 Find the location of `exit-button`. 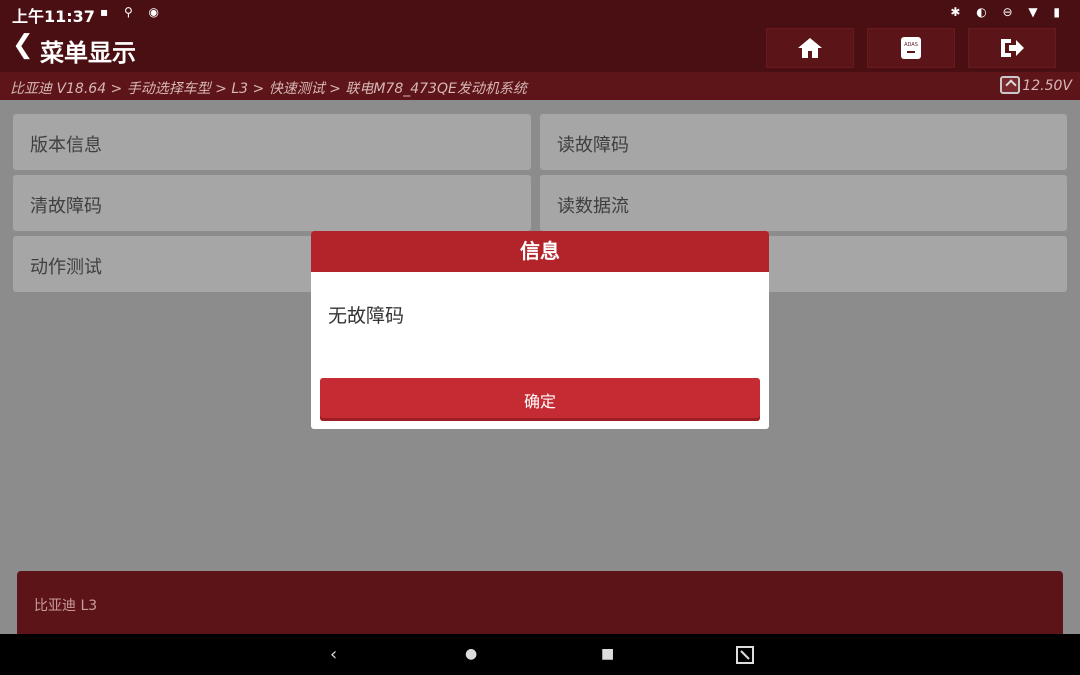

exit-button is located at coordinates (1012, 48).